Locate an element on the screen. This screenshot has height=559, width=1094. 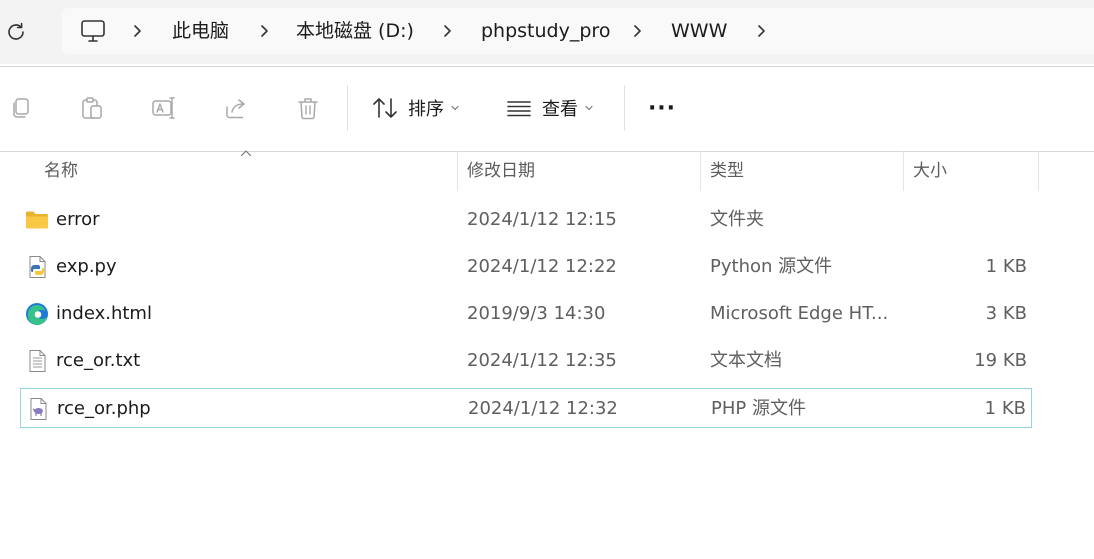
column-header-date: 修改日期 is located at coordinates (501, 171).